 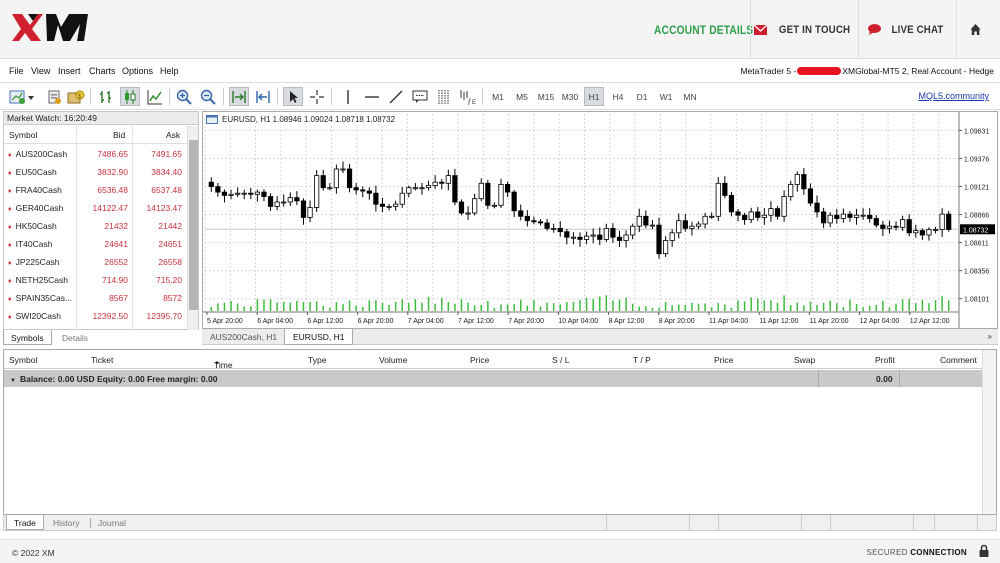 What do you see at coordinates (420, 96) in the screenshot?
I see `text-label-button` at bounding box center [420, 96].